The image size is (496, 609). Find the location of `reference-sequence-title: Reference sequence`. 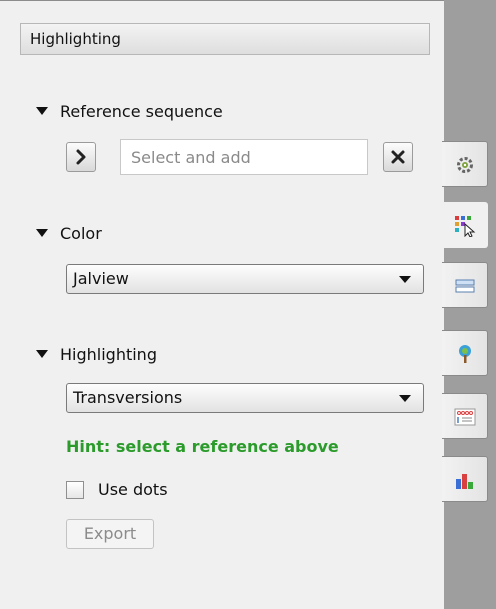

reference-sequence-title: Reference sequence is located at coordinates (141, 111).